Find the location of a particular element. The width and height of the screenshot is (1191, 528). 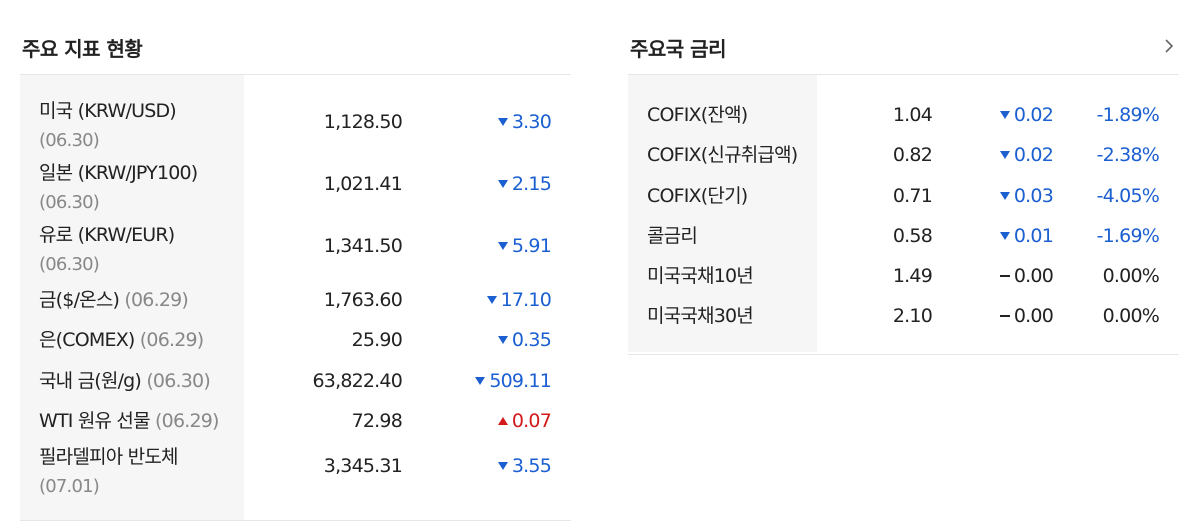

rate-row-cofix-new: COFIX(신규취급액) 0.82 0.02 -2.38% is located at coordinates (903, 155).